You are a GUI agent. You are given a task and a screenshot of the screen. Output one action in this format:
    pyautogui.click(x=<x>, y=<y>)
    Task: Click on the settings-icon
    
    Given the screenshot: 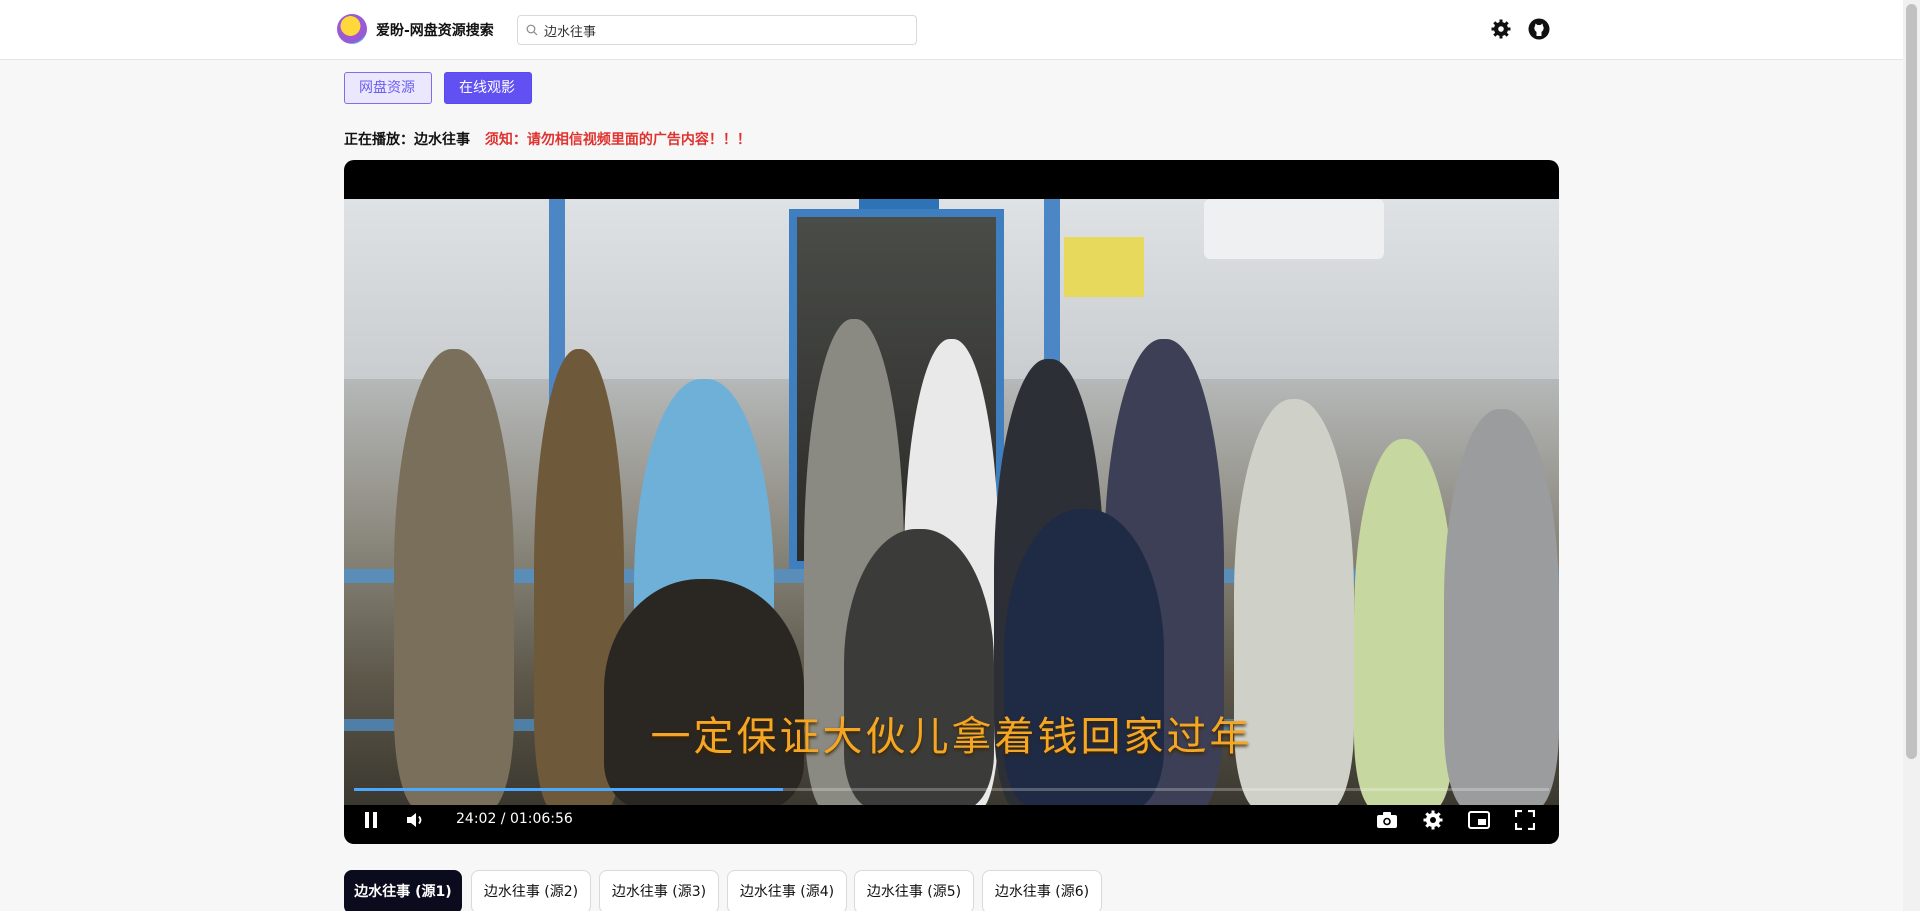 What is the action you would take?
    pyautogui.click(x=1501, y=29)
    